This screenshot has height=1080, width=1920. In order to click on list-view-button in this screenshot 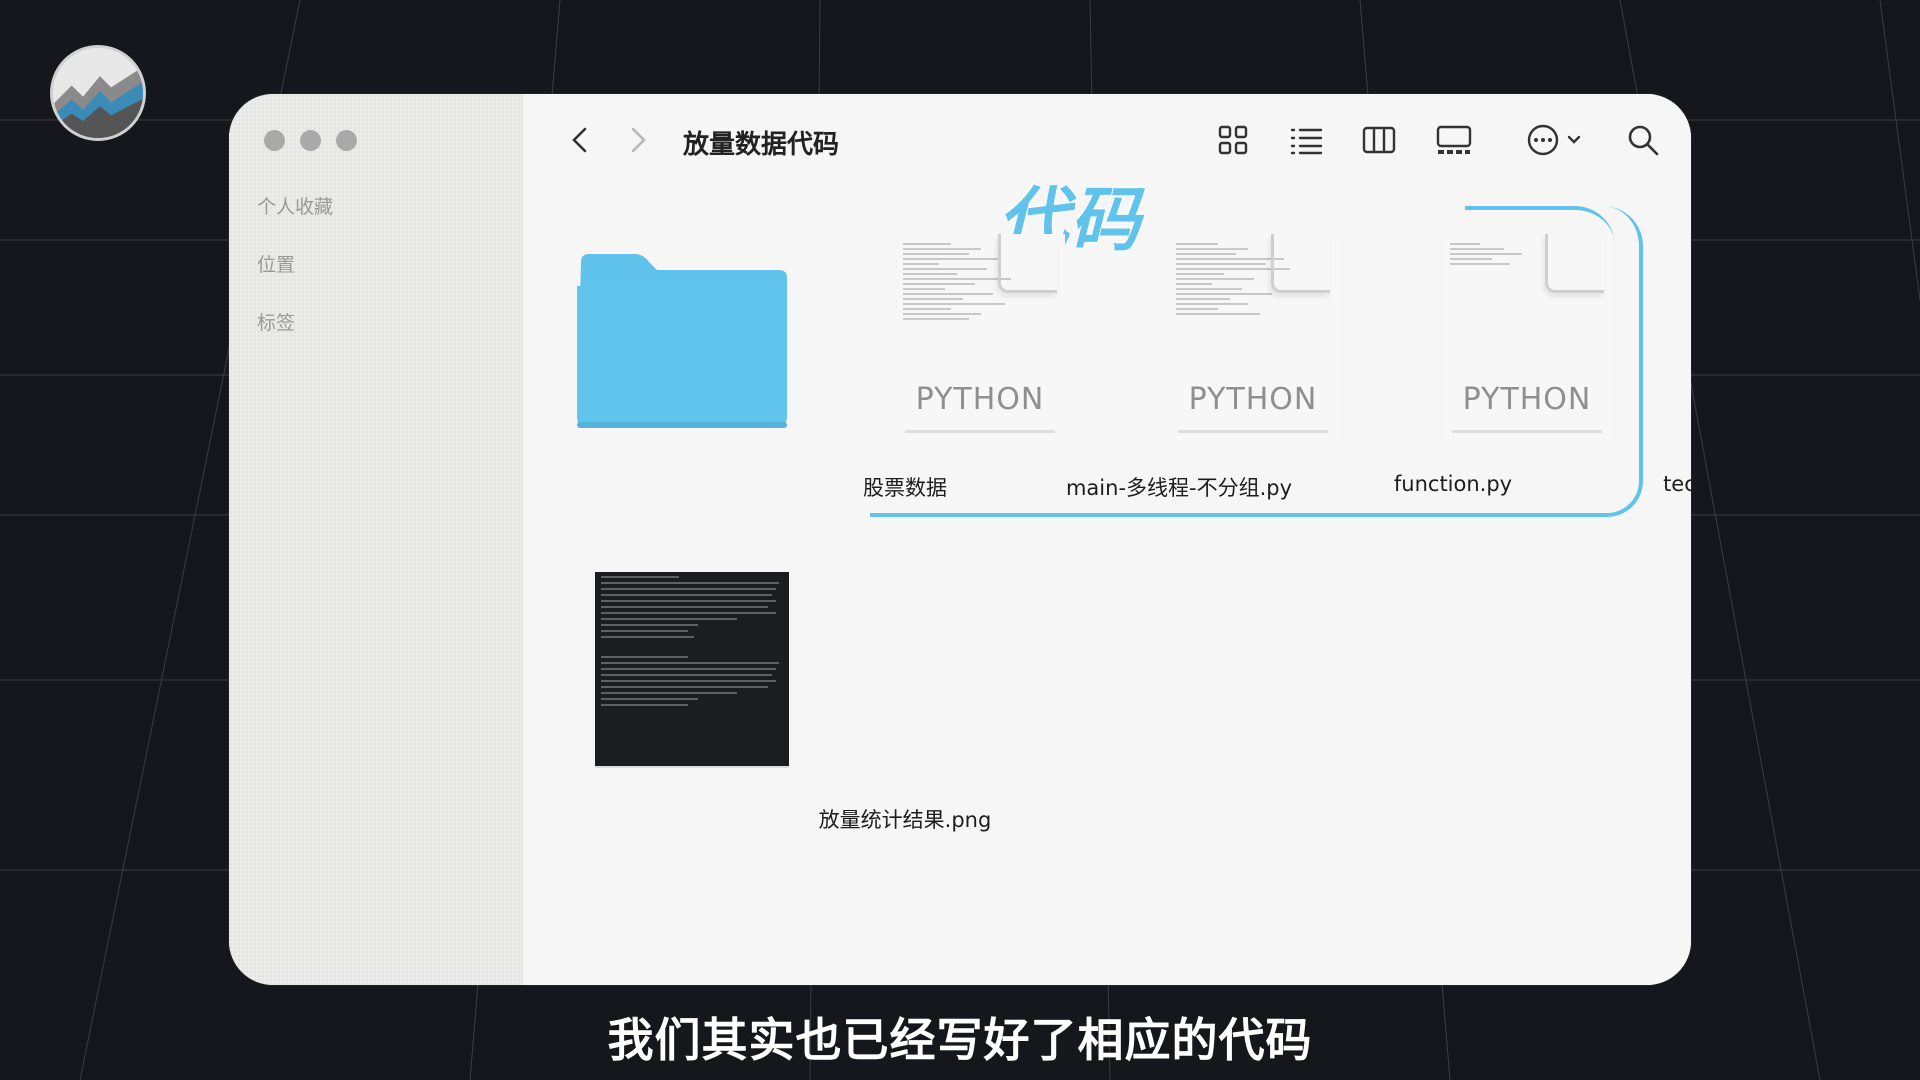, I will do `click(1306, 140)`.